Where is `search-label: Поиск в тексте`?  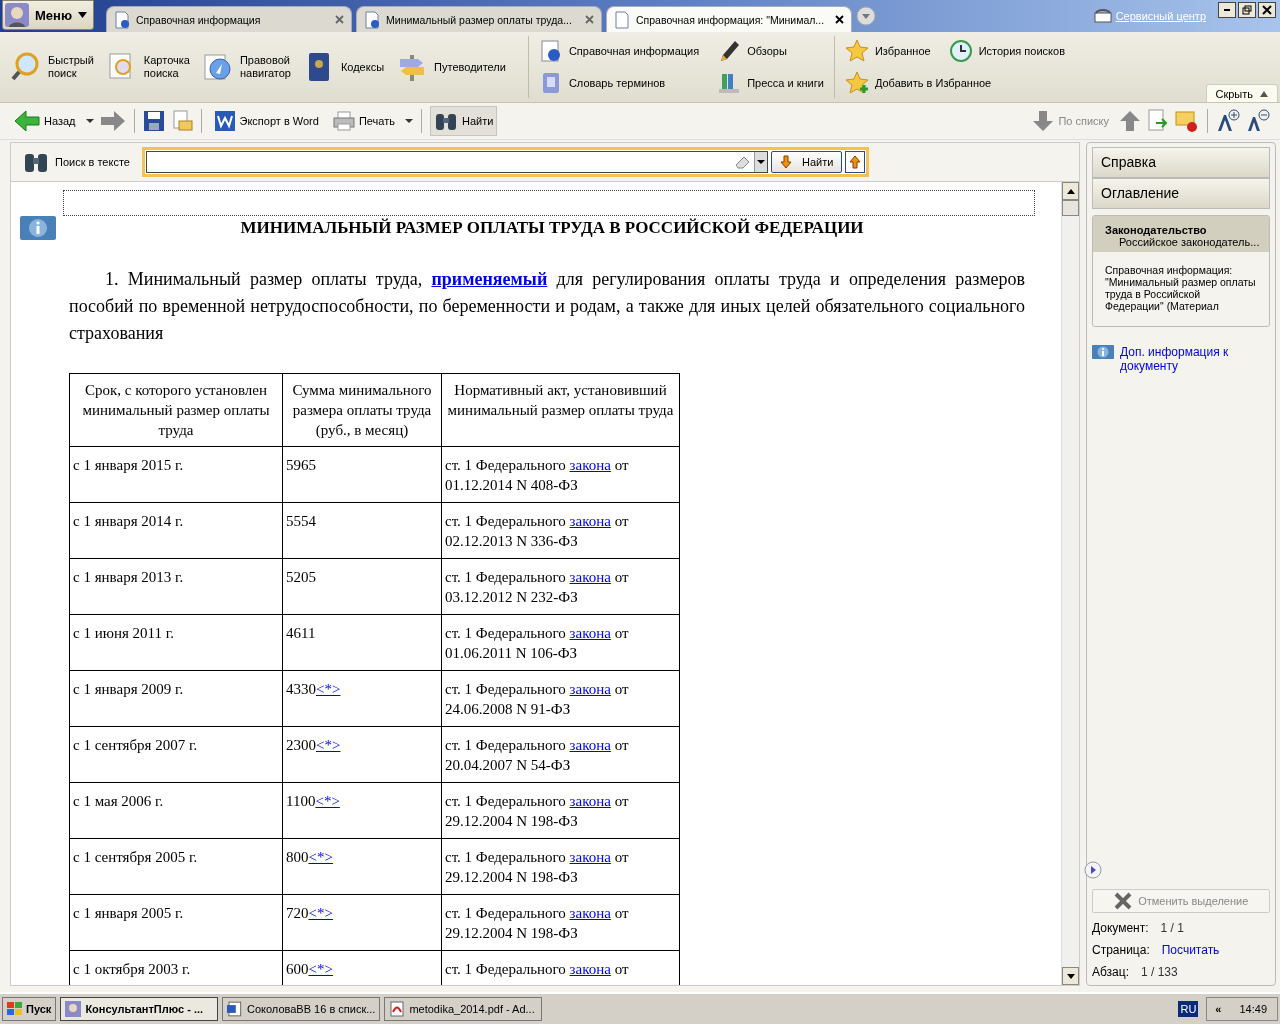
search-label: Поиск в тексте is located at coordinates (92, 162).